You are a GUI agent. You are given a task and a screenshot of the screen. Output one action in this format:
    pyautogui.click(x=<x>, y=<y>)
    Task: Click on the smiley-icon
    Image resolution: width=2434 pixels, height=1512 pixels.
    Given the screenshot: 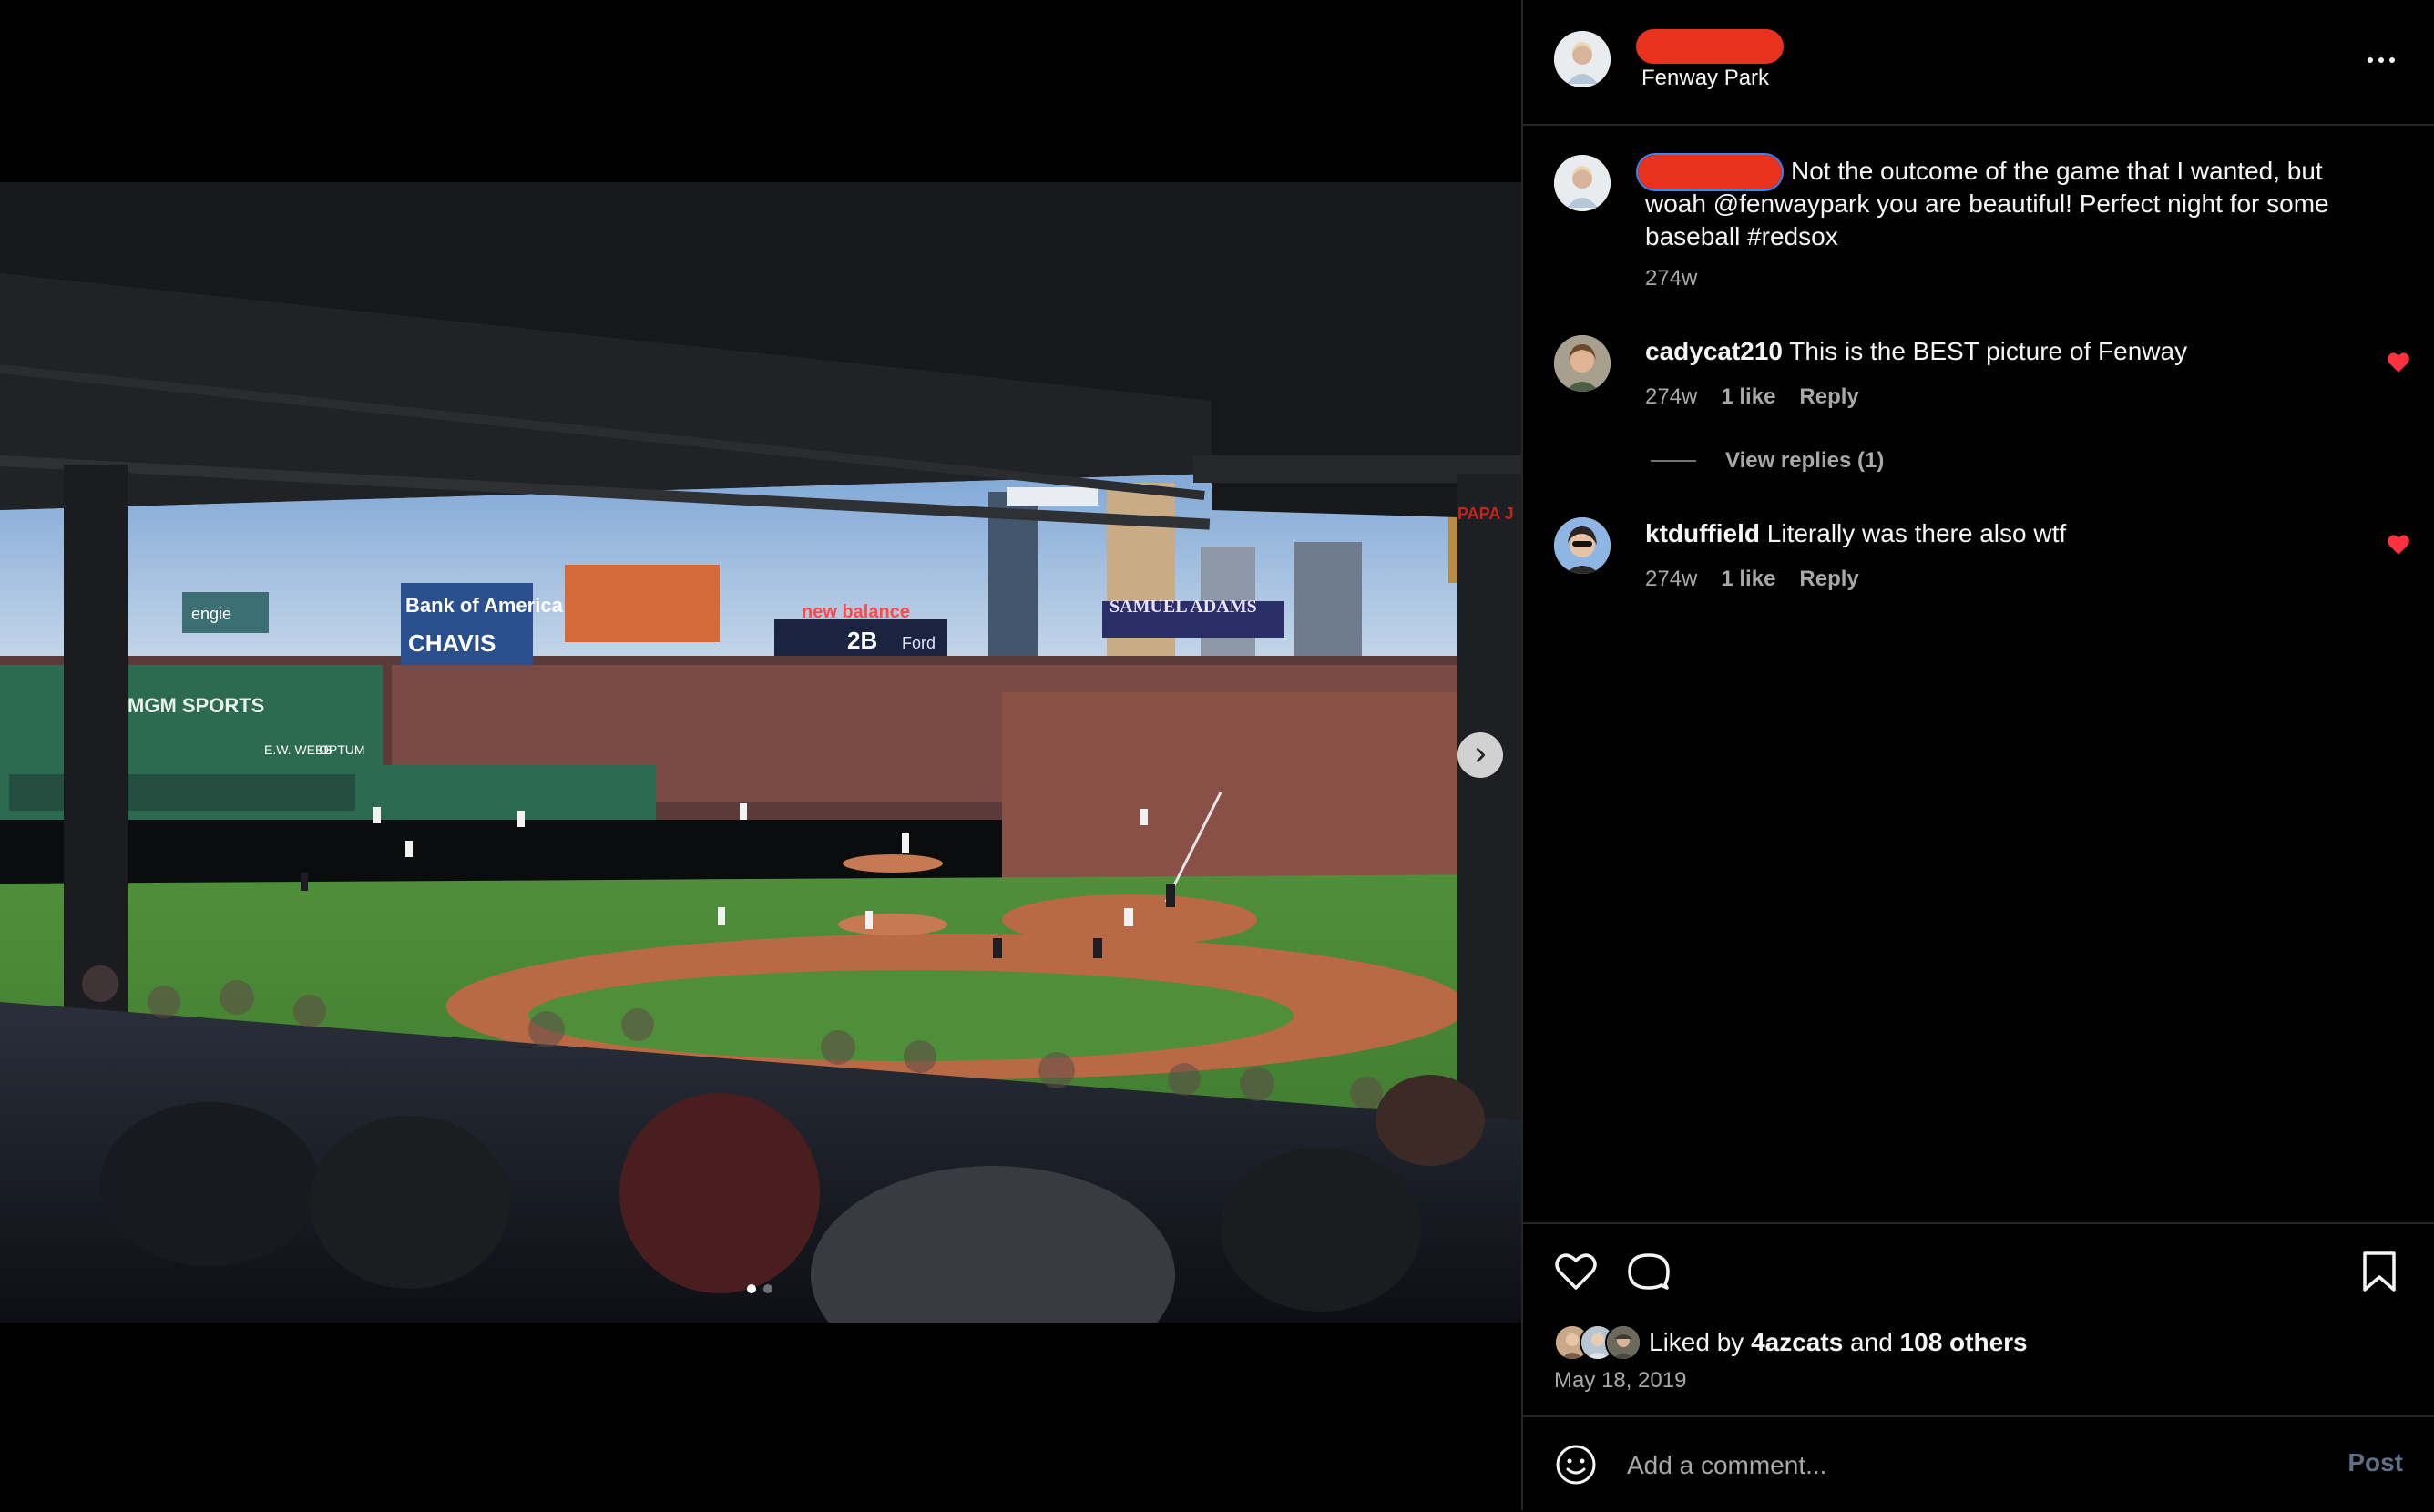 What is the action you would take?
    pyautogui.click(x=1576, y=1465)
    